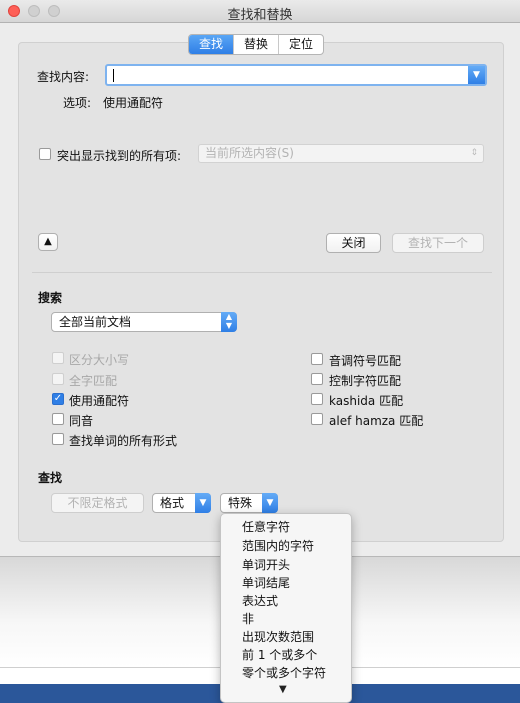 This screenshot has height=703, width=520. What do you see at coordinates (260, 600) in the screenshot?
I see `menu-item-expression: 表达式` at bounding box center [260, 600].